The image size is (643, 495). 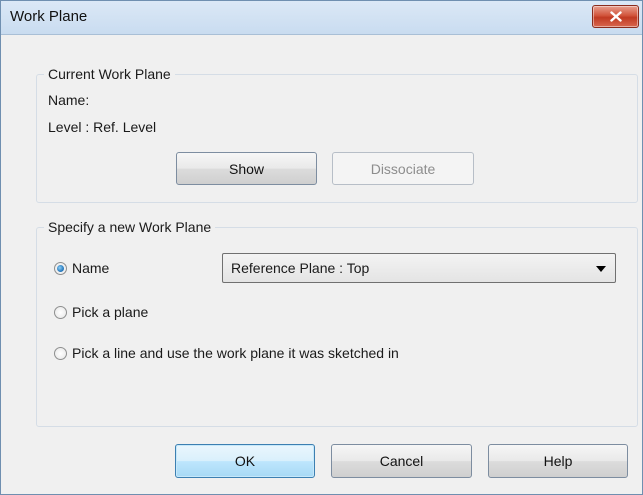 What do you see at coordinates (419, 268) in the screenshot?
I see `work-plane-name-select: Reference Plane : Top` at bounding box center [419, 268].